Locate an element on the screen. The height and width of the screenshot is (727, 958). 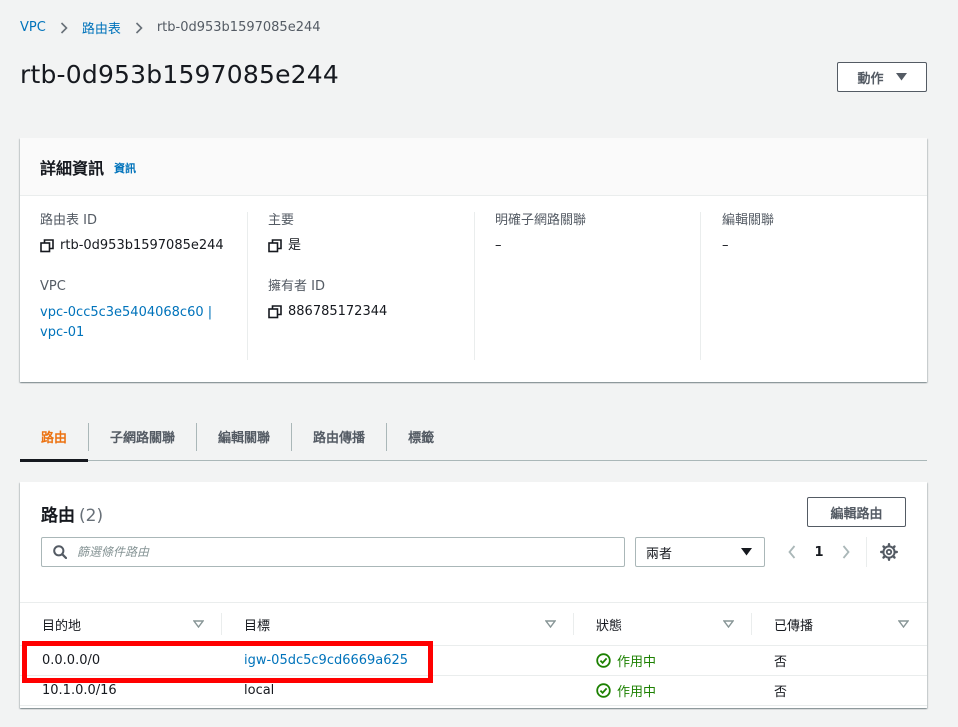
destination-cell: 0.0.0.0/0 is located at coordinates (121, 660).